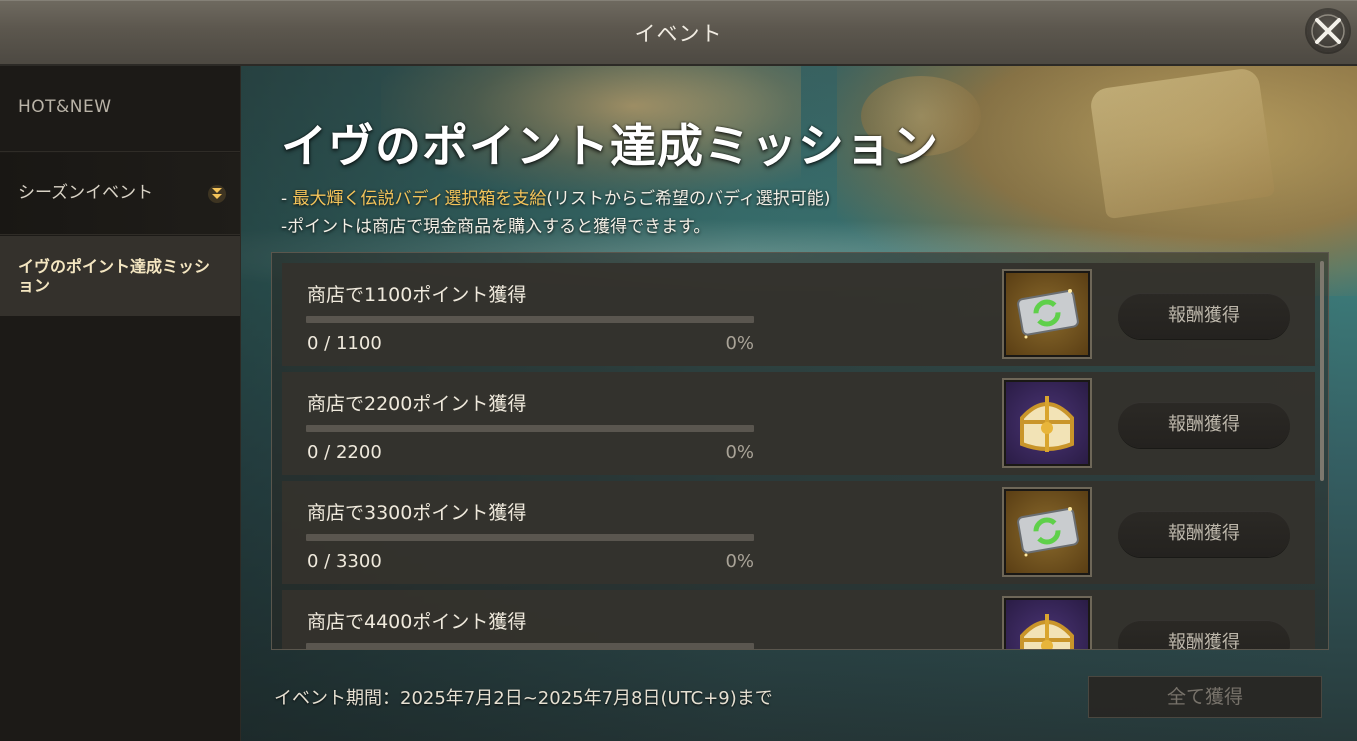 The image size is (1357, 741). I want to click on mission-label: 商店で4400ポイント獲得, so click(417, 622).